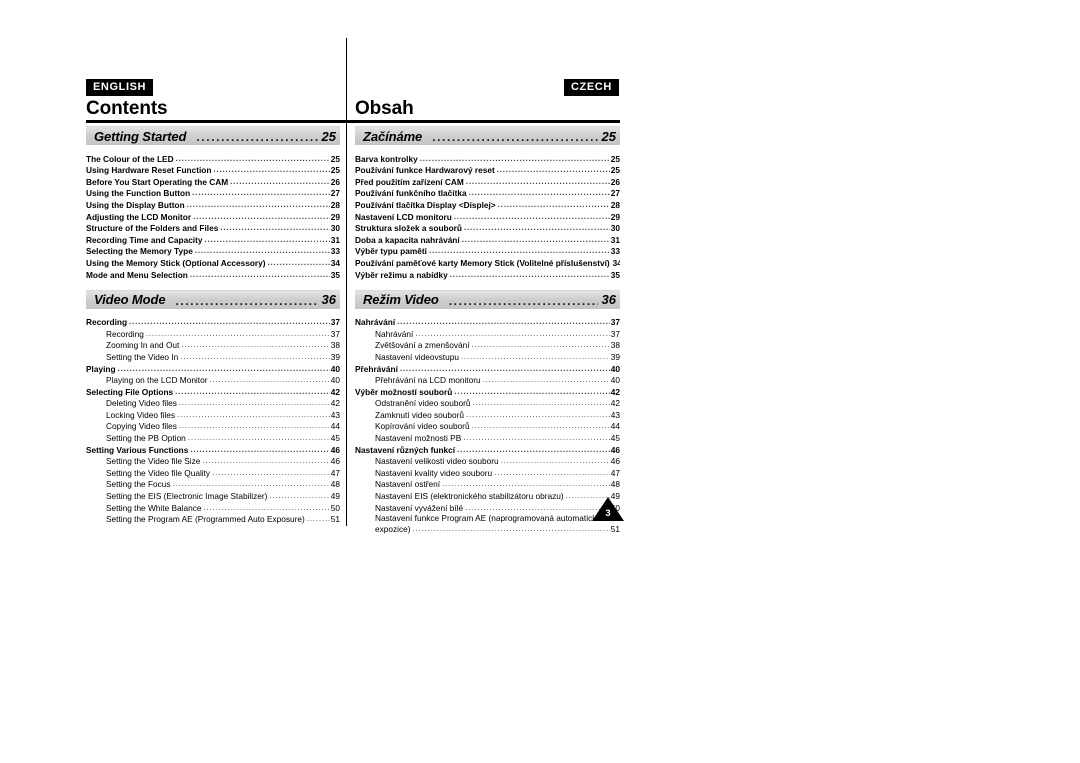 The height and width of the screenshot is (763, 1080). What do you see at coordinates (335, 507) in the screenshot?
I see `toc-entry-page-number: 50` at bounding box center [335, 507].